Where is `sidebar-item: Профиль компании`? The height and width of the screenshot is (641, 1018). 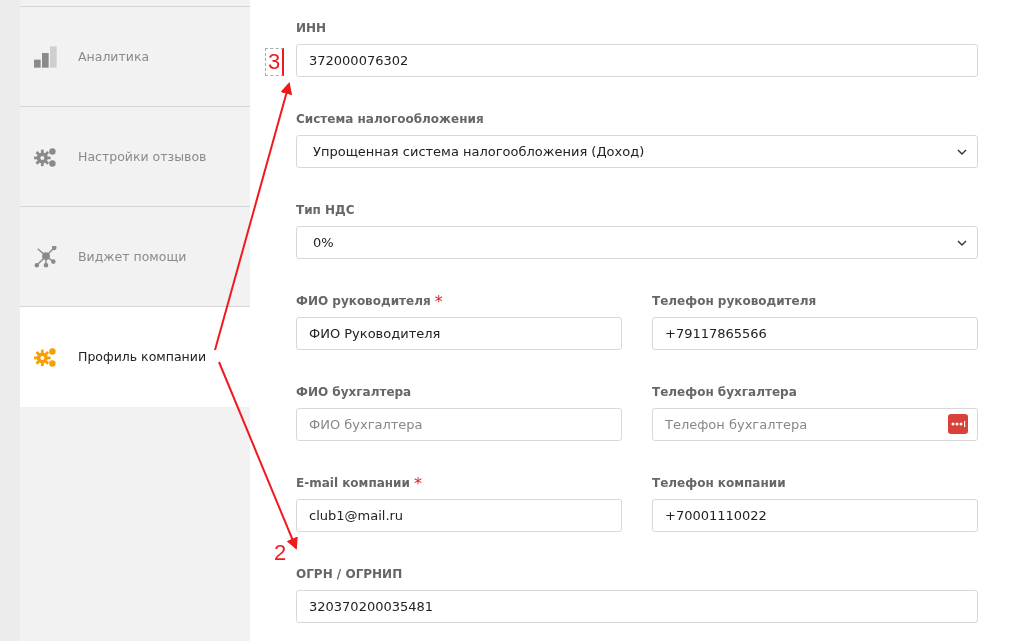 sidebar-item: Профиль компании is located at coordinates (135, 357).